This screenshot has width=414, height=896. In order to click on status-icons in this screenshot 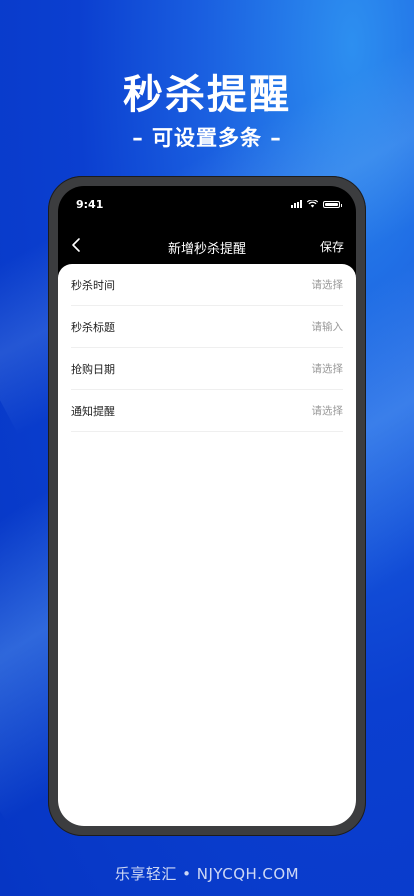, I will do `click(316, 204)`.